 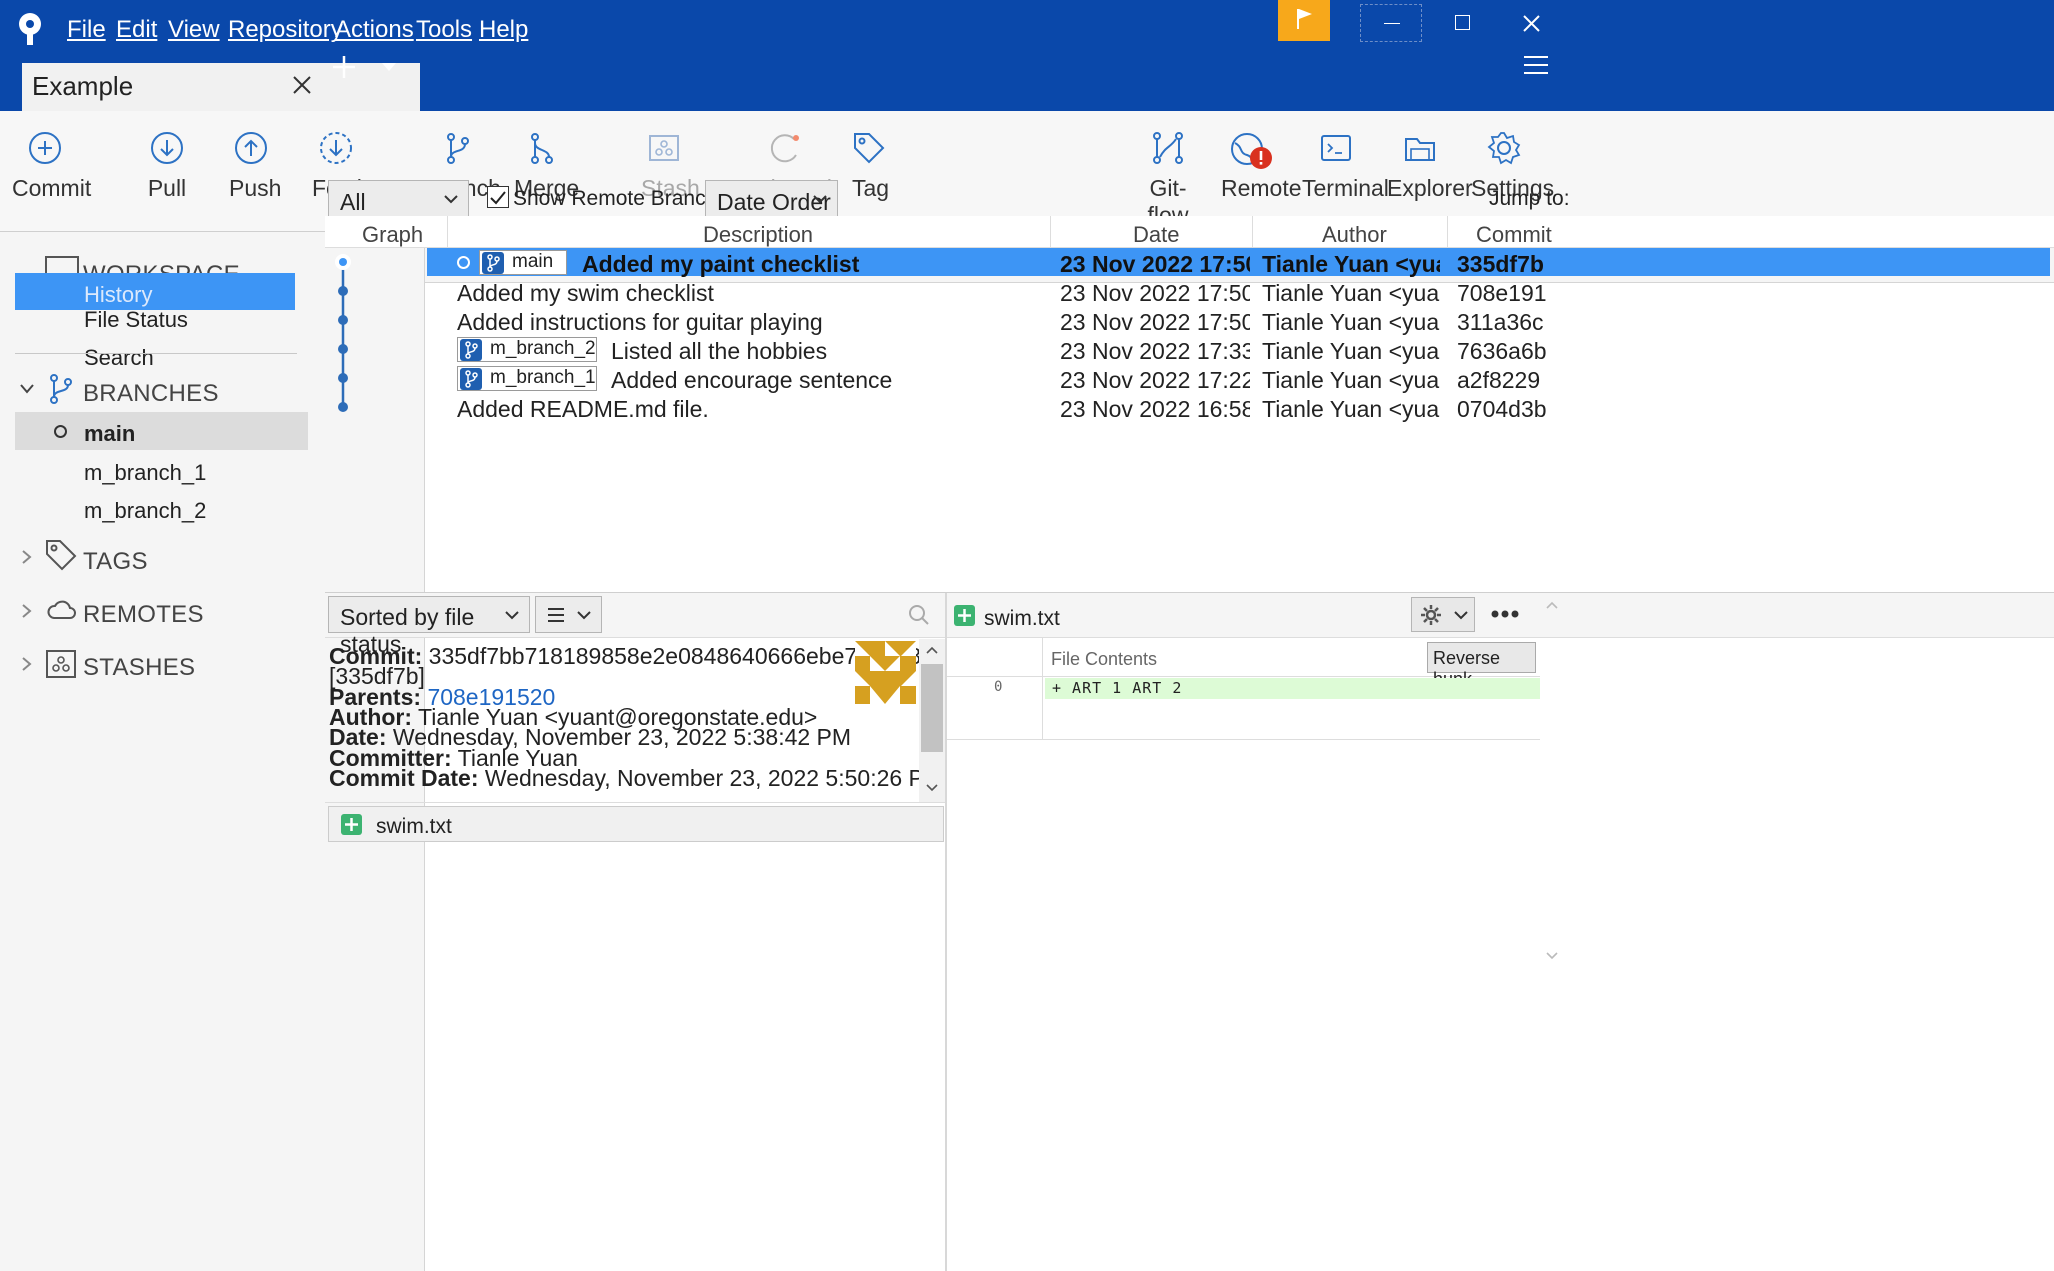 I want to click on folder-icon, so click(x=1420, y=149).